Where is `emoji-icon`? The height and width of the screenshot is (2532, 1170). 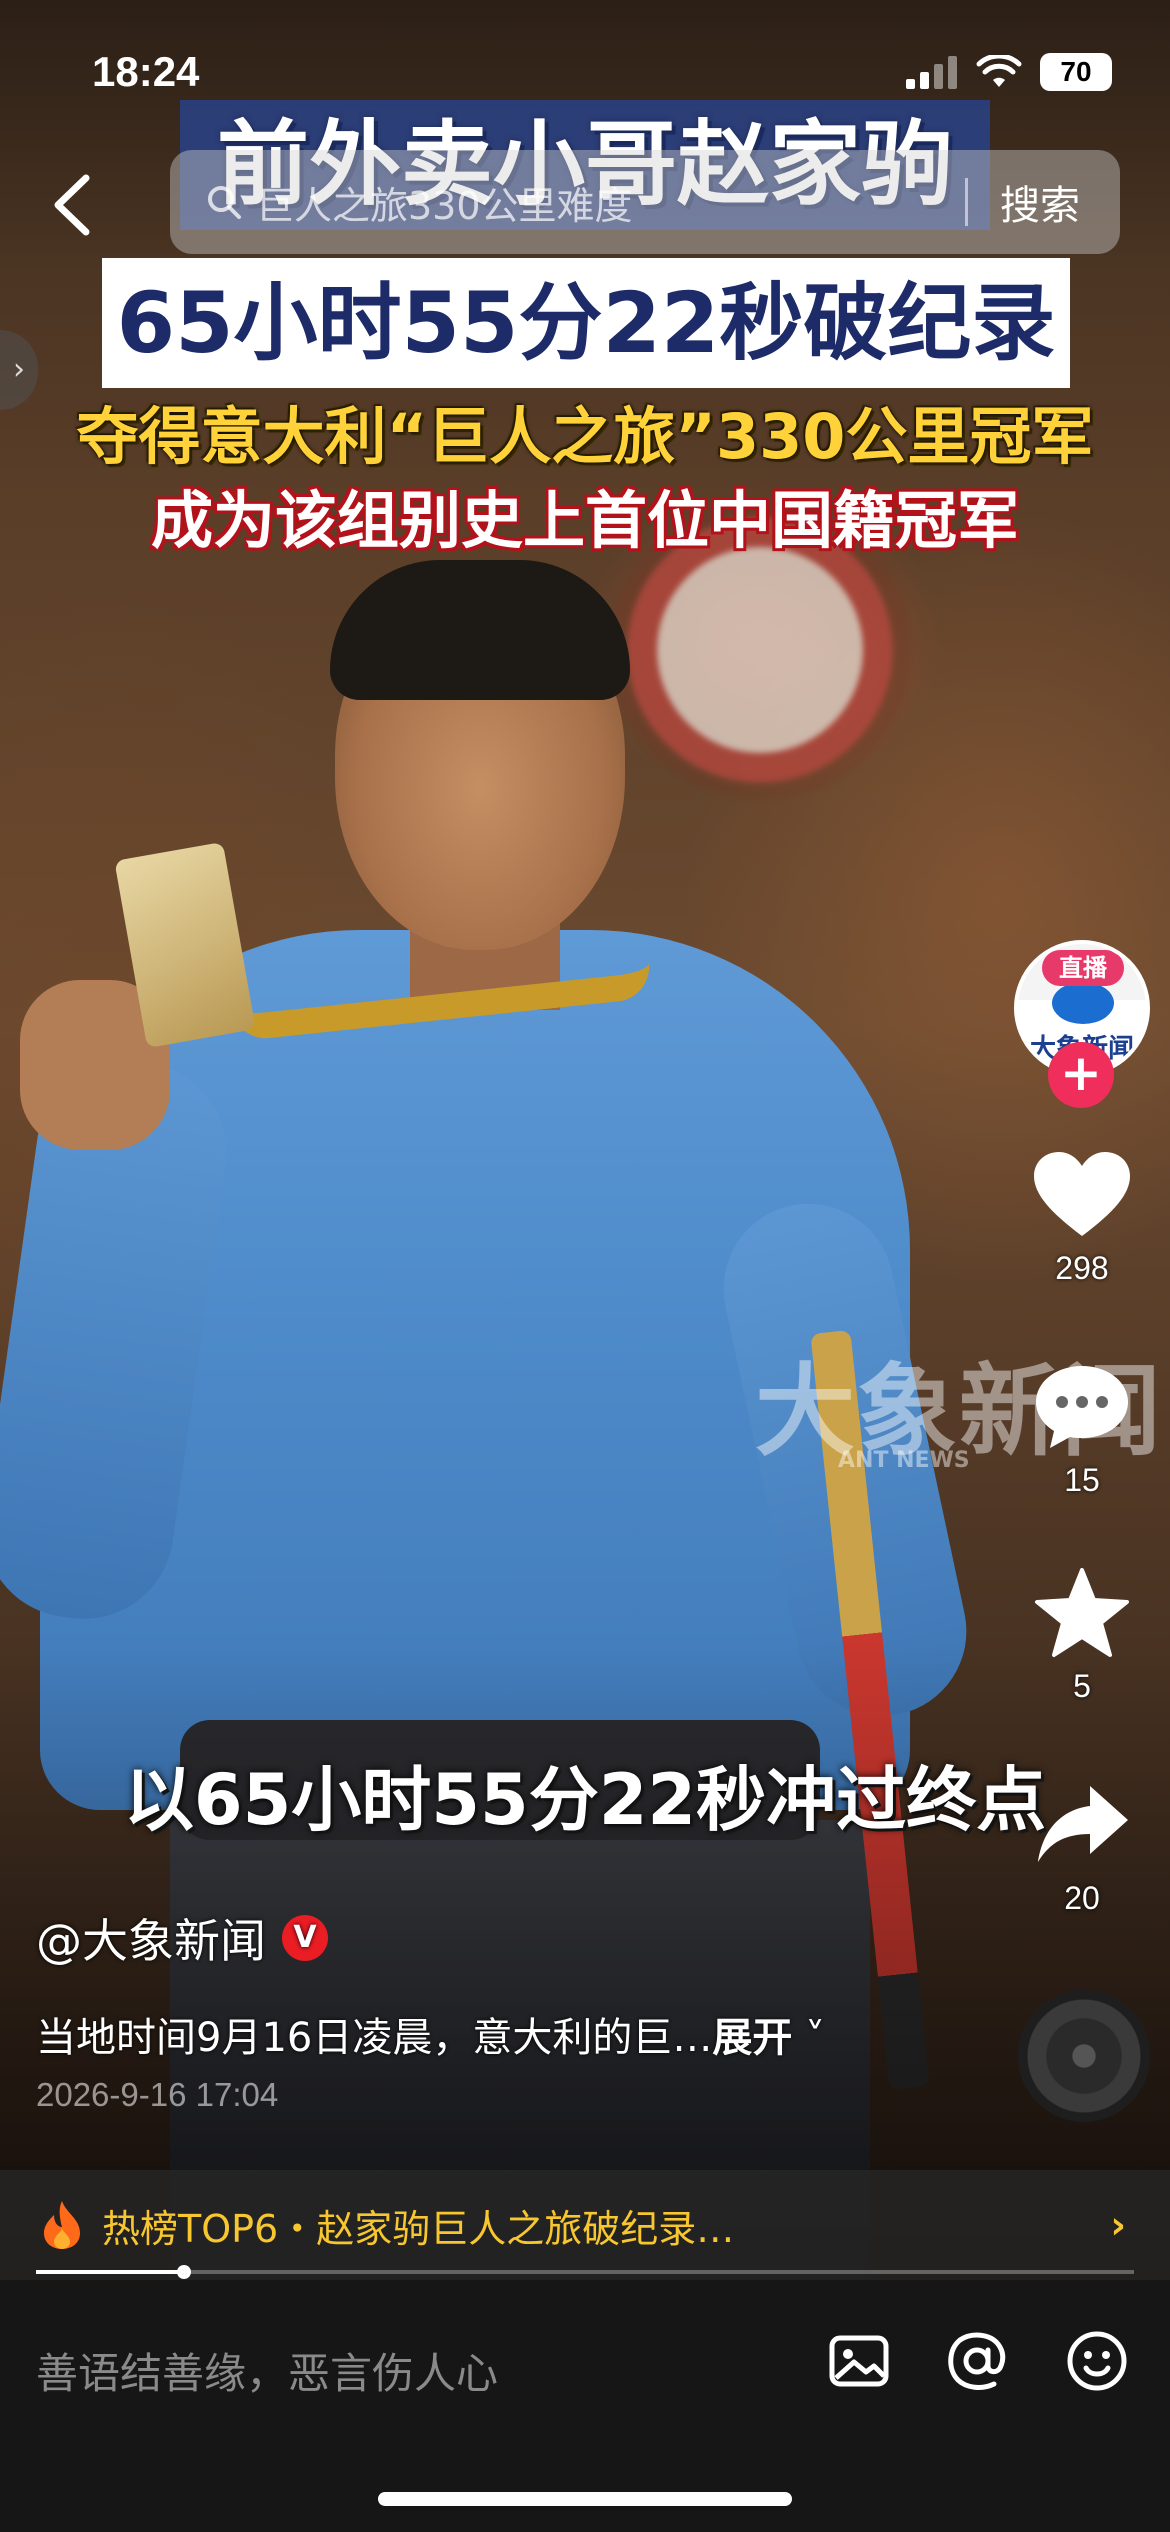
emoji-icon is located at coordinates (1097, 2361).